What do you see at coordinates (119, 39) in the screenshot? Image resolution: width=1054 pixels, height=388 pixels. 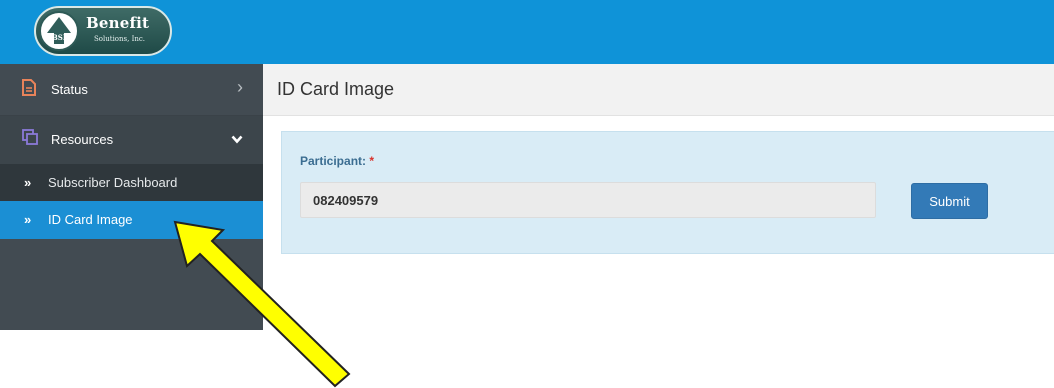 I see `logo-subtitle: Solutions, Inc.` at bounding box center [119, 39].